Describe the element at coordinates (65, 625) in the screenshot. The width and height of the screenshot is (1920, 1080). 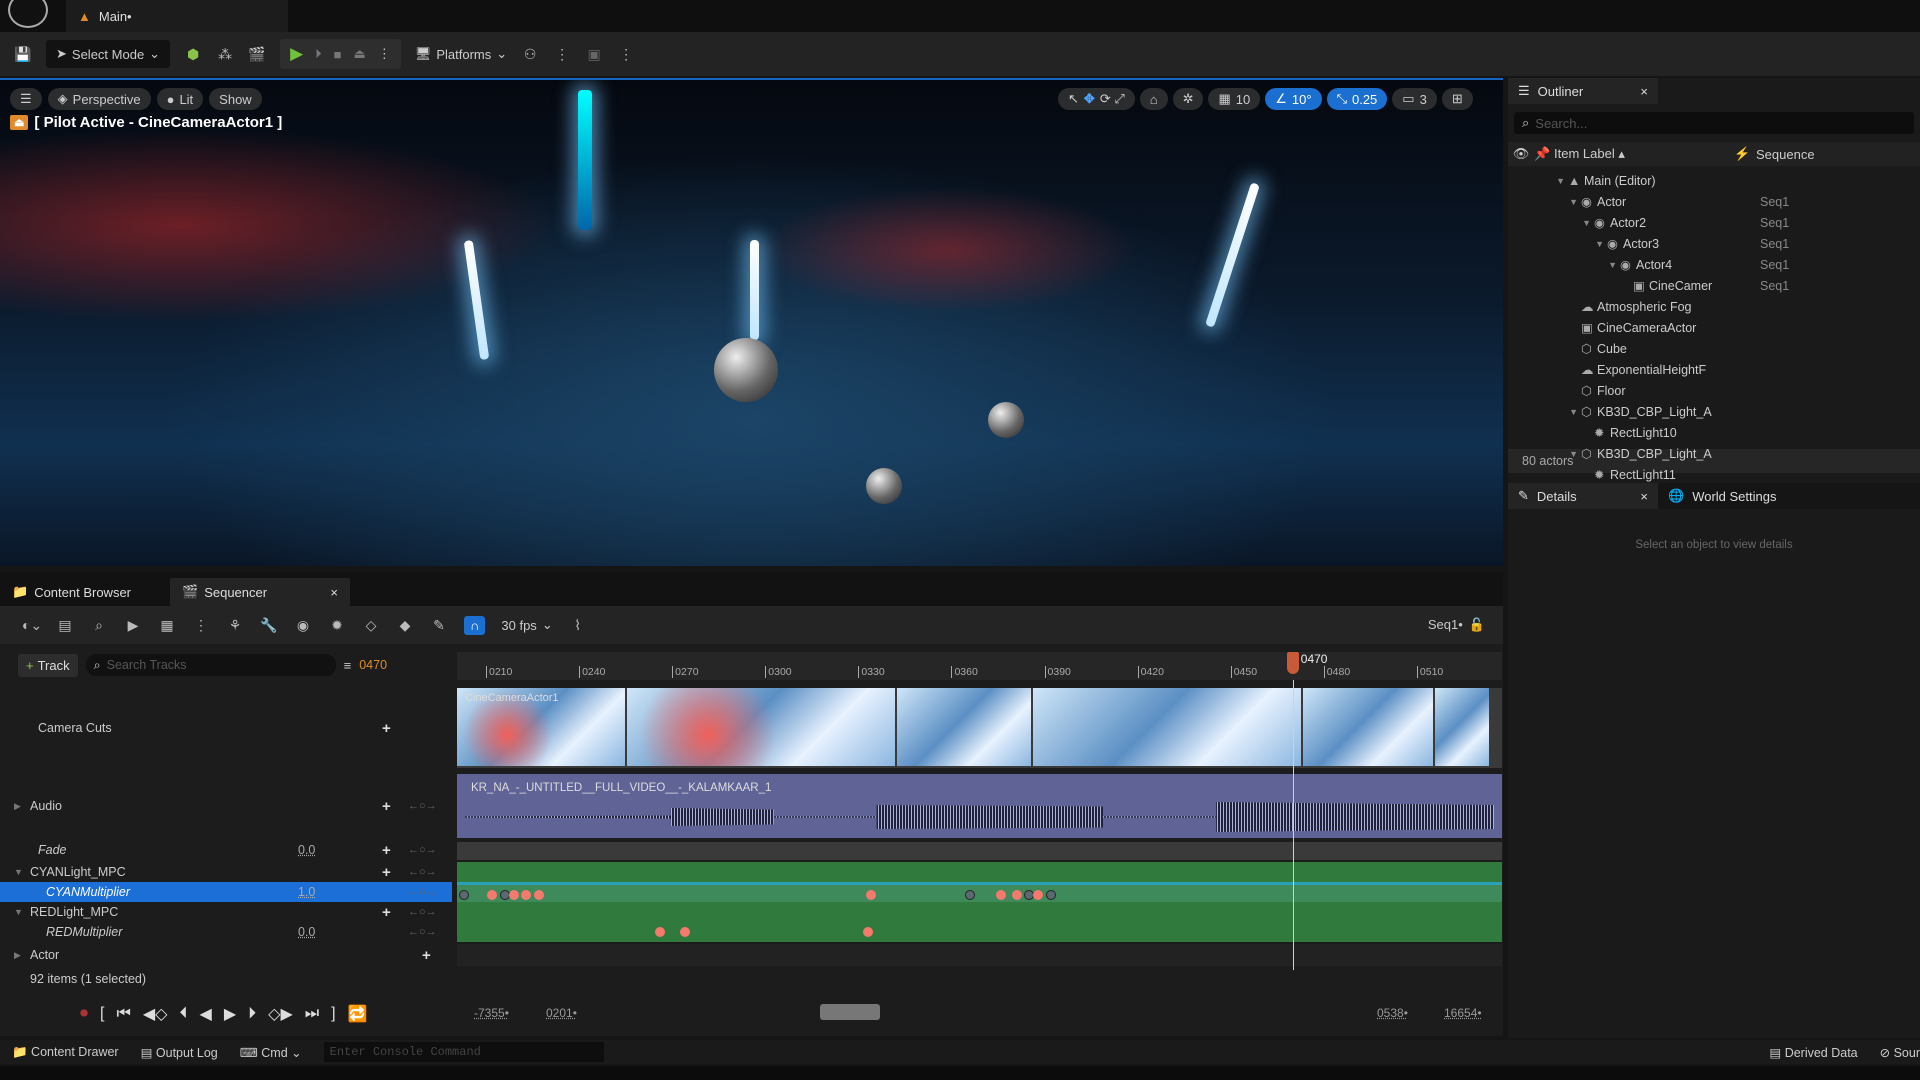
I see `save-sequence-icon: ▤` at that location.